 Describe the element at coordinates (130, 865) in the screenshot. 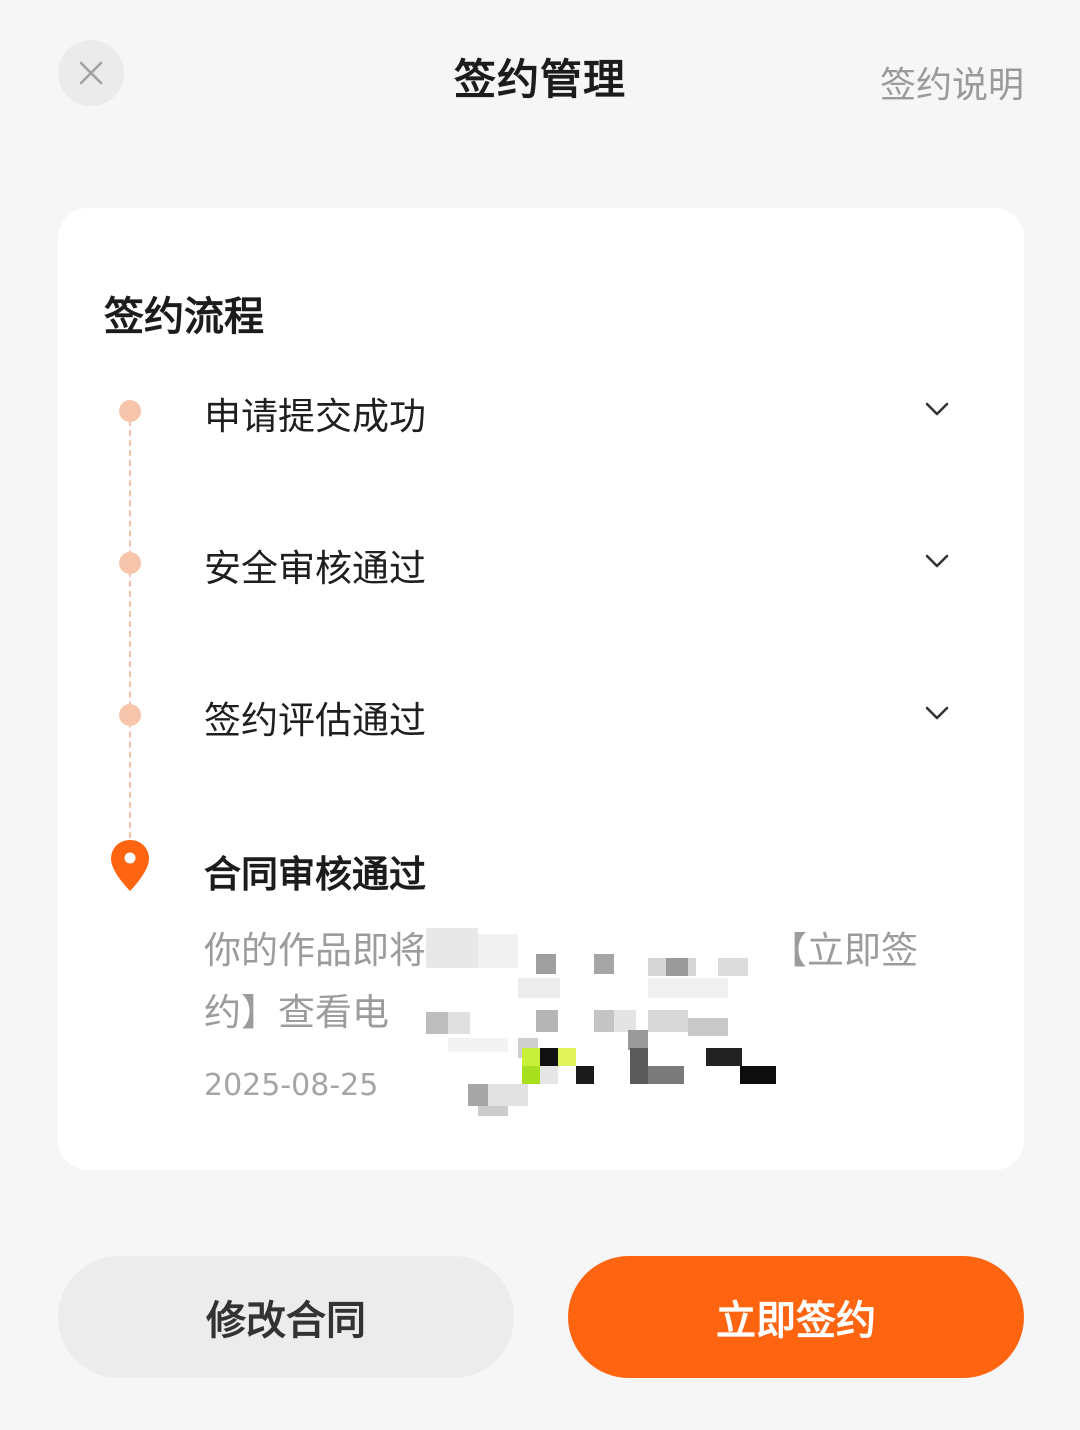

I see `location-pin-icon` at that location.